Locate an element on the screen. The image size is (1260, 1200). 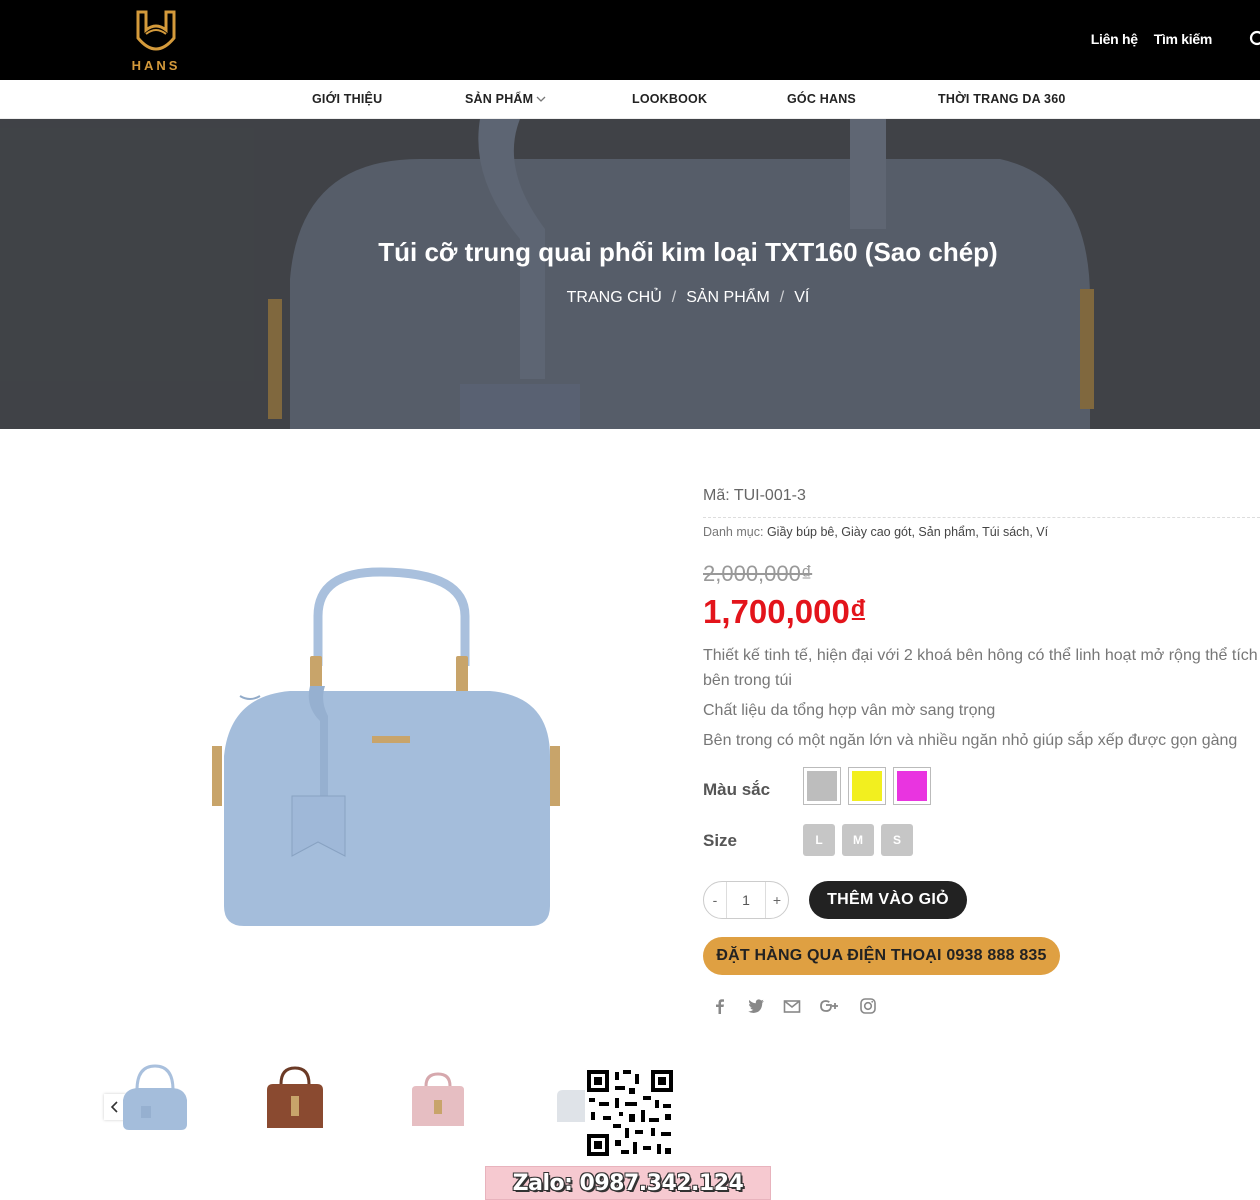
description-line: Chất liệu da tổng hợp vân mờ sang trọng is located at coordinates (849, 710).